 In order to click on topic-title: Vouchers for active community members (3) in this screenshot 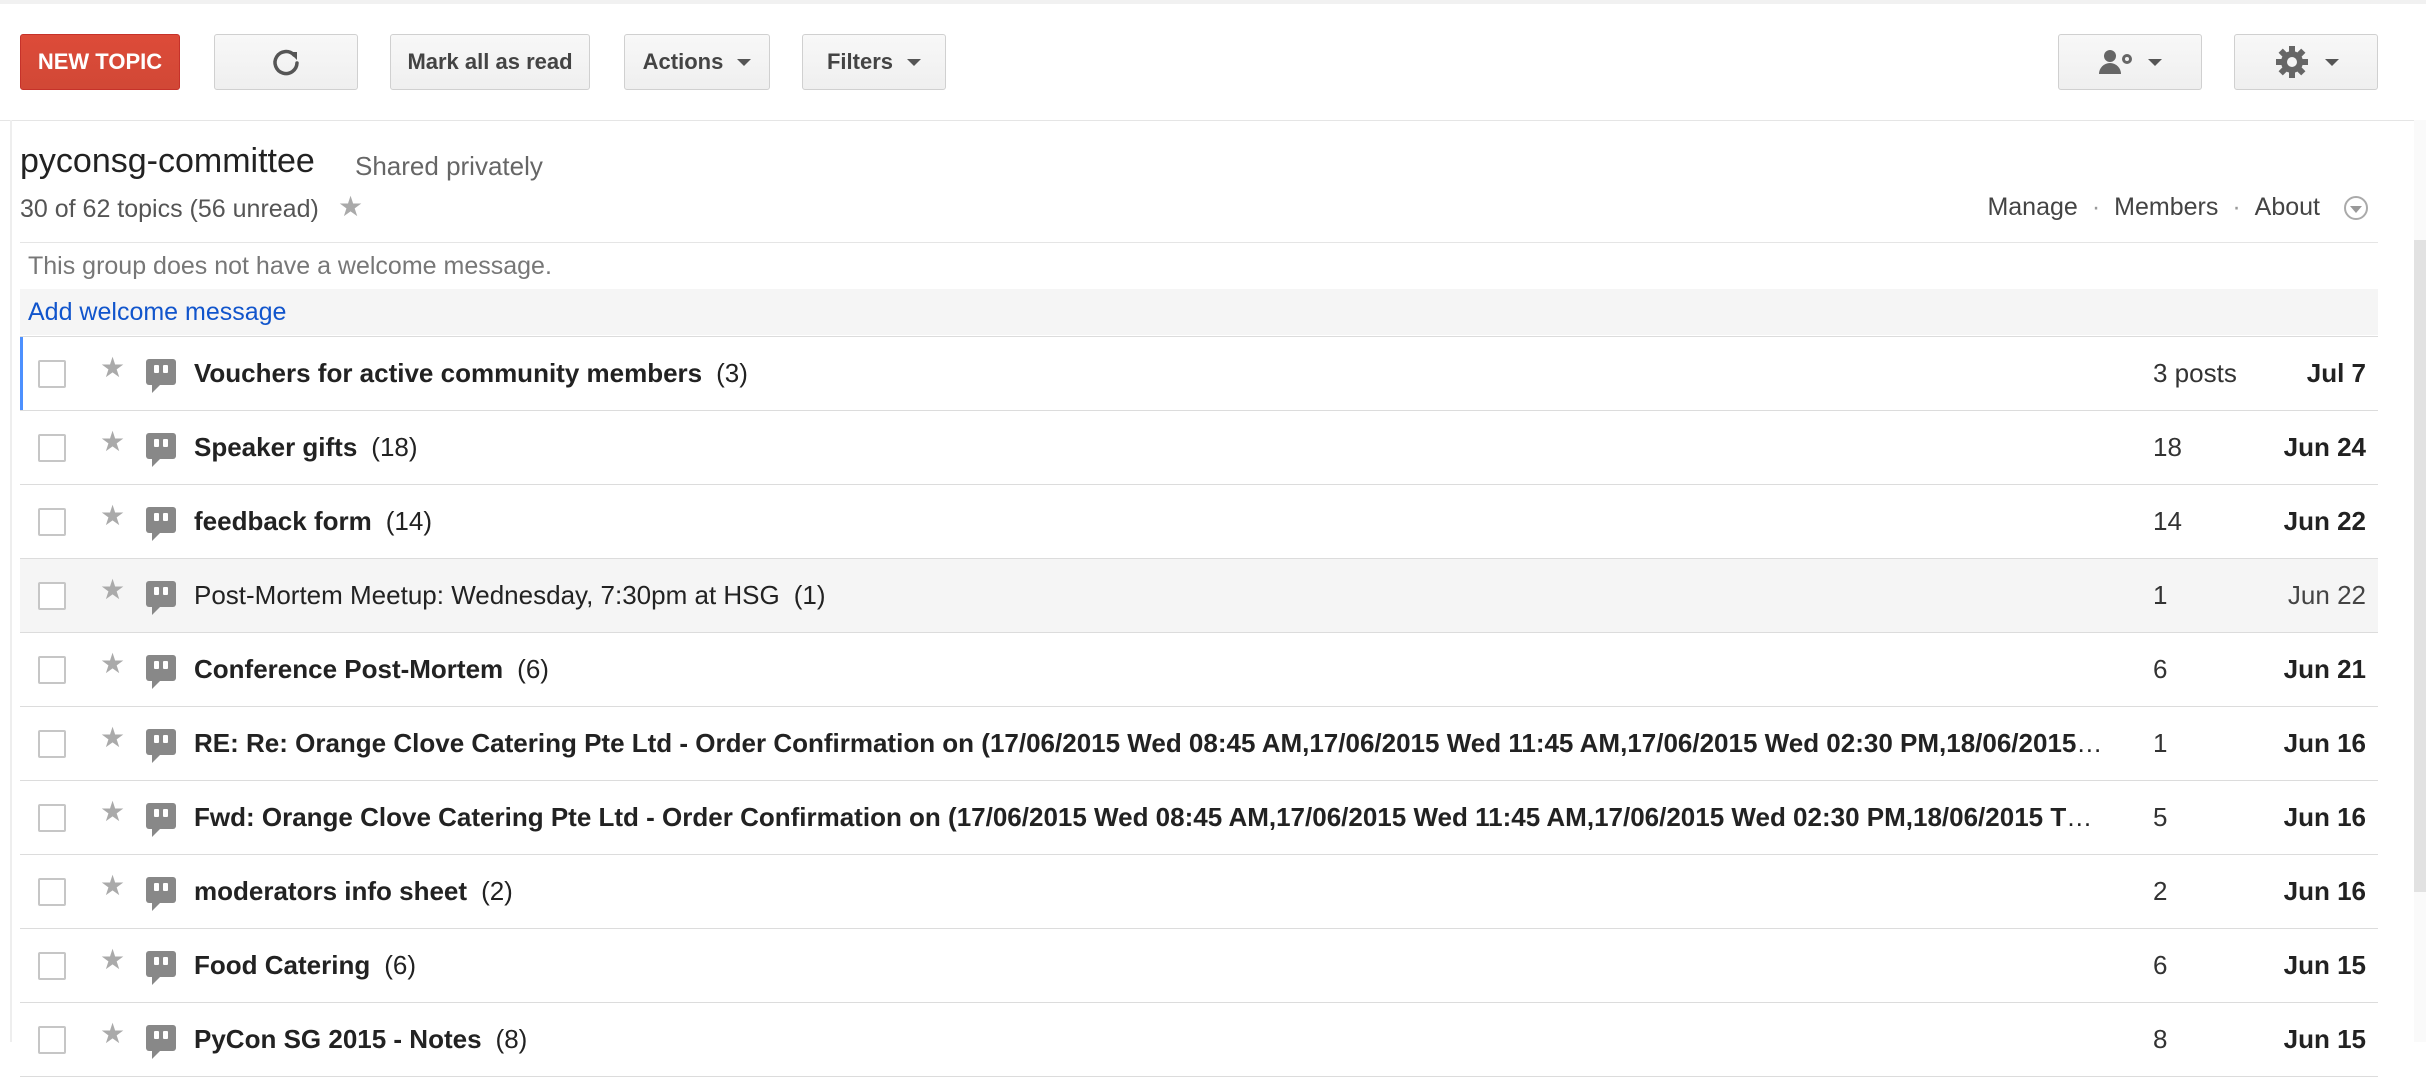, I will do `click(1151, 373)`.